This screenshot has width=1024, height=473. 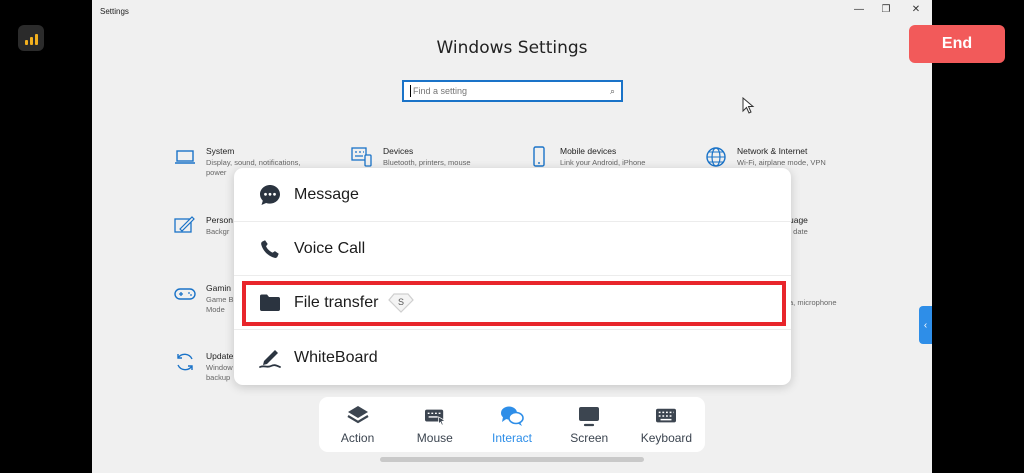 I want to click on tile-title: Person, so click(x=219, y=220).